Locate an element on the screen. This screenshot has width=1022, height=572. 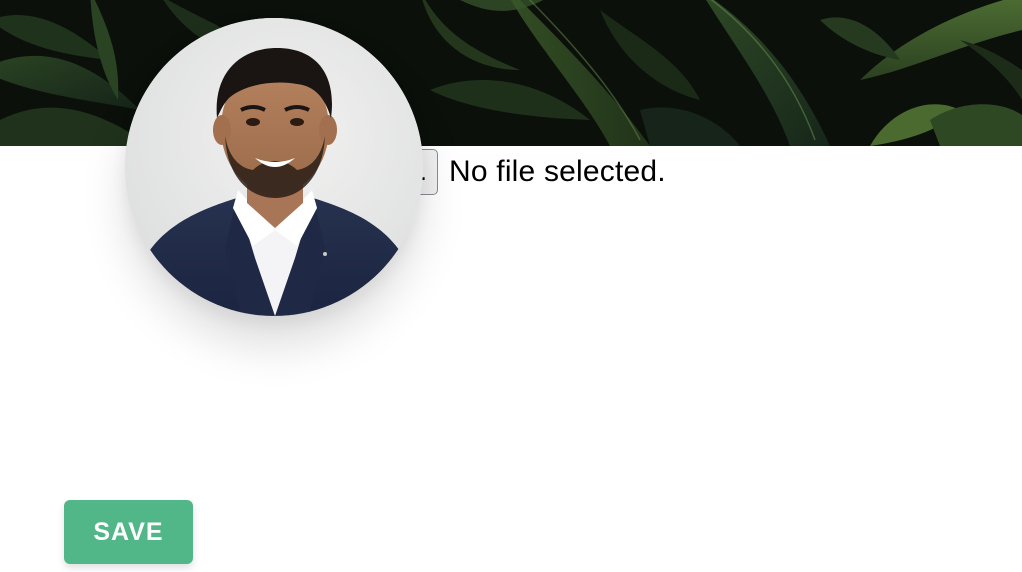
save-button: SAVE is located at coordinates (128, 532).